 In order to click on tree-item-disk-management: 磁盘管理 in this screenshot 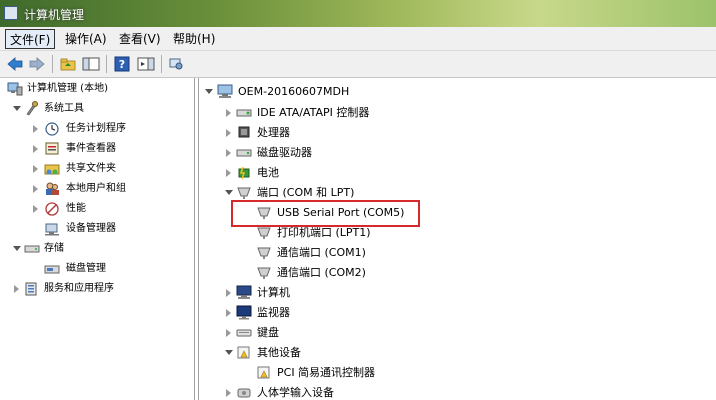, I will do `click(97, 268)`.